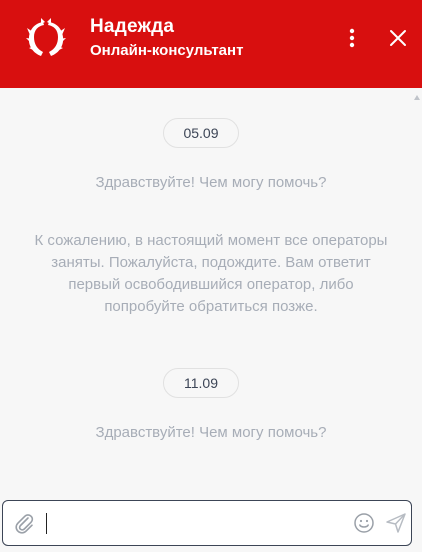  I want to click on paperclip-icon, so click(24, 523).